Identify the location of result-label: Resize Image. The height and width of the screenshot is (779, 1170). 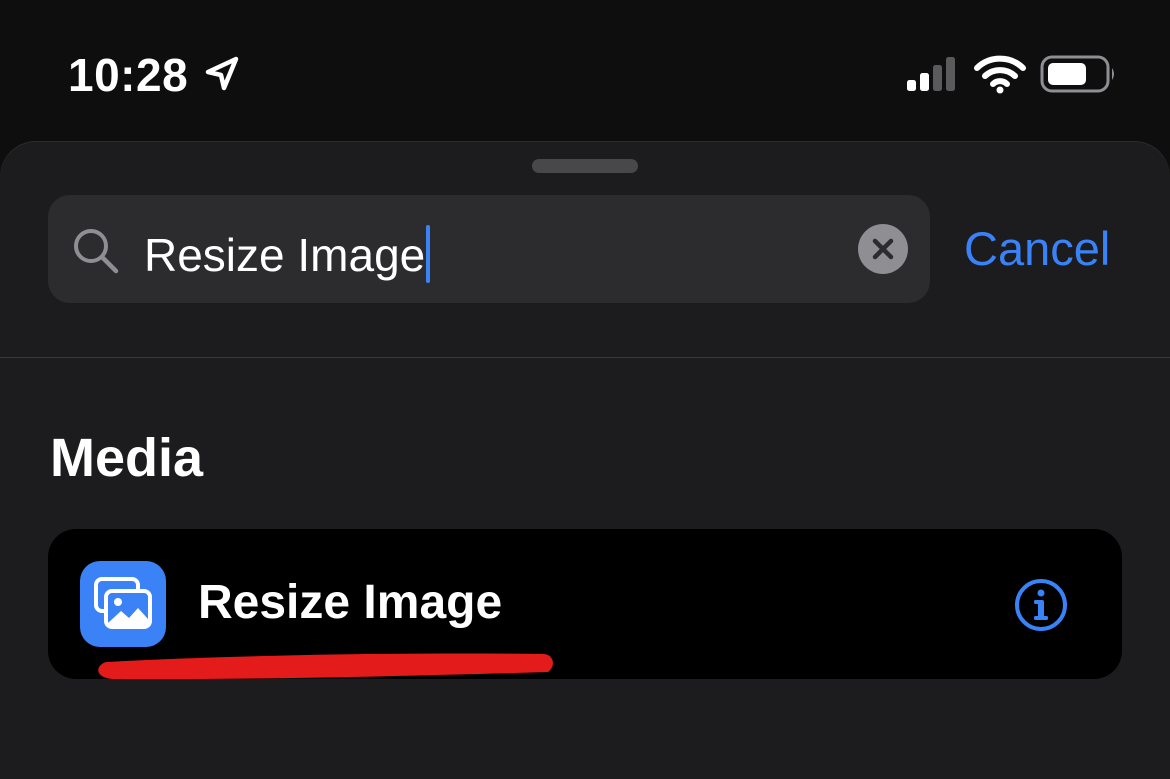
(350, 602).